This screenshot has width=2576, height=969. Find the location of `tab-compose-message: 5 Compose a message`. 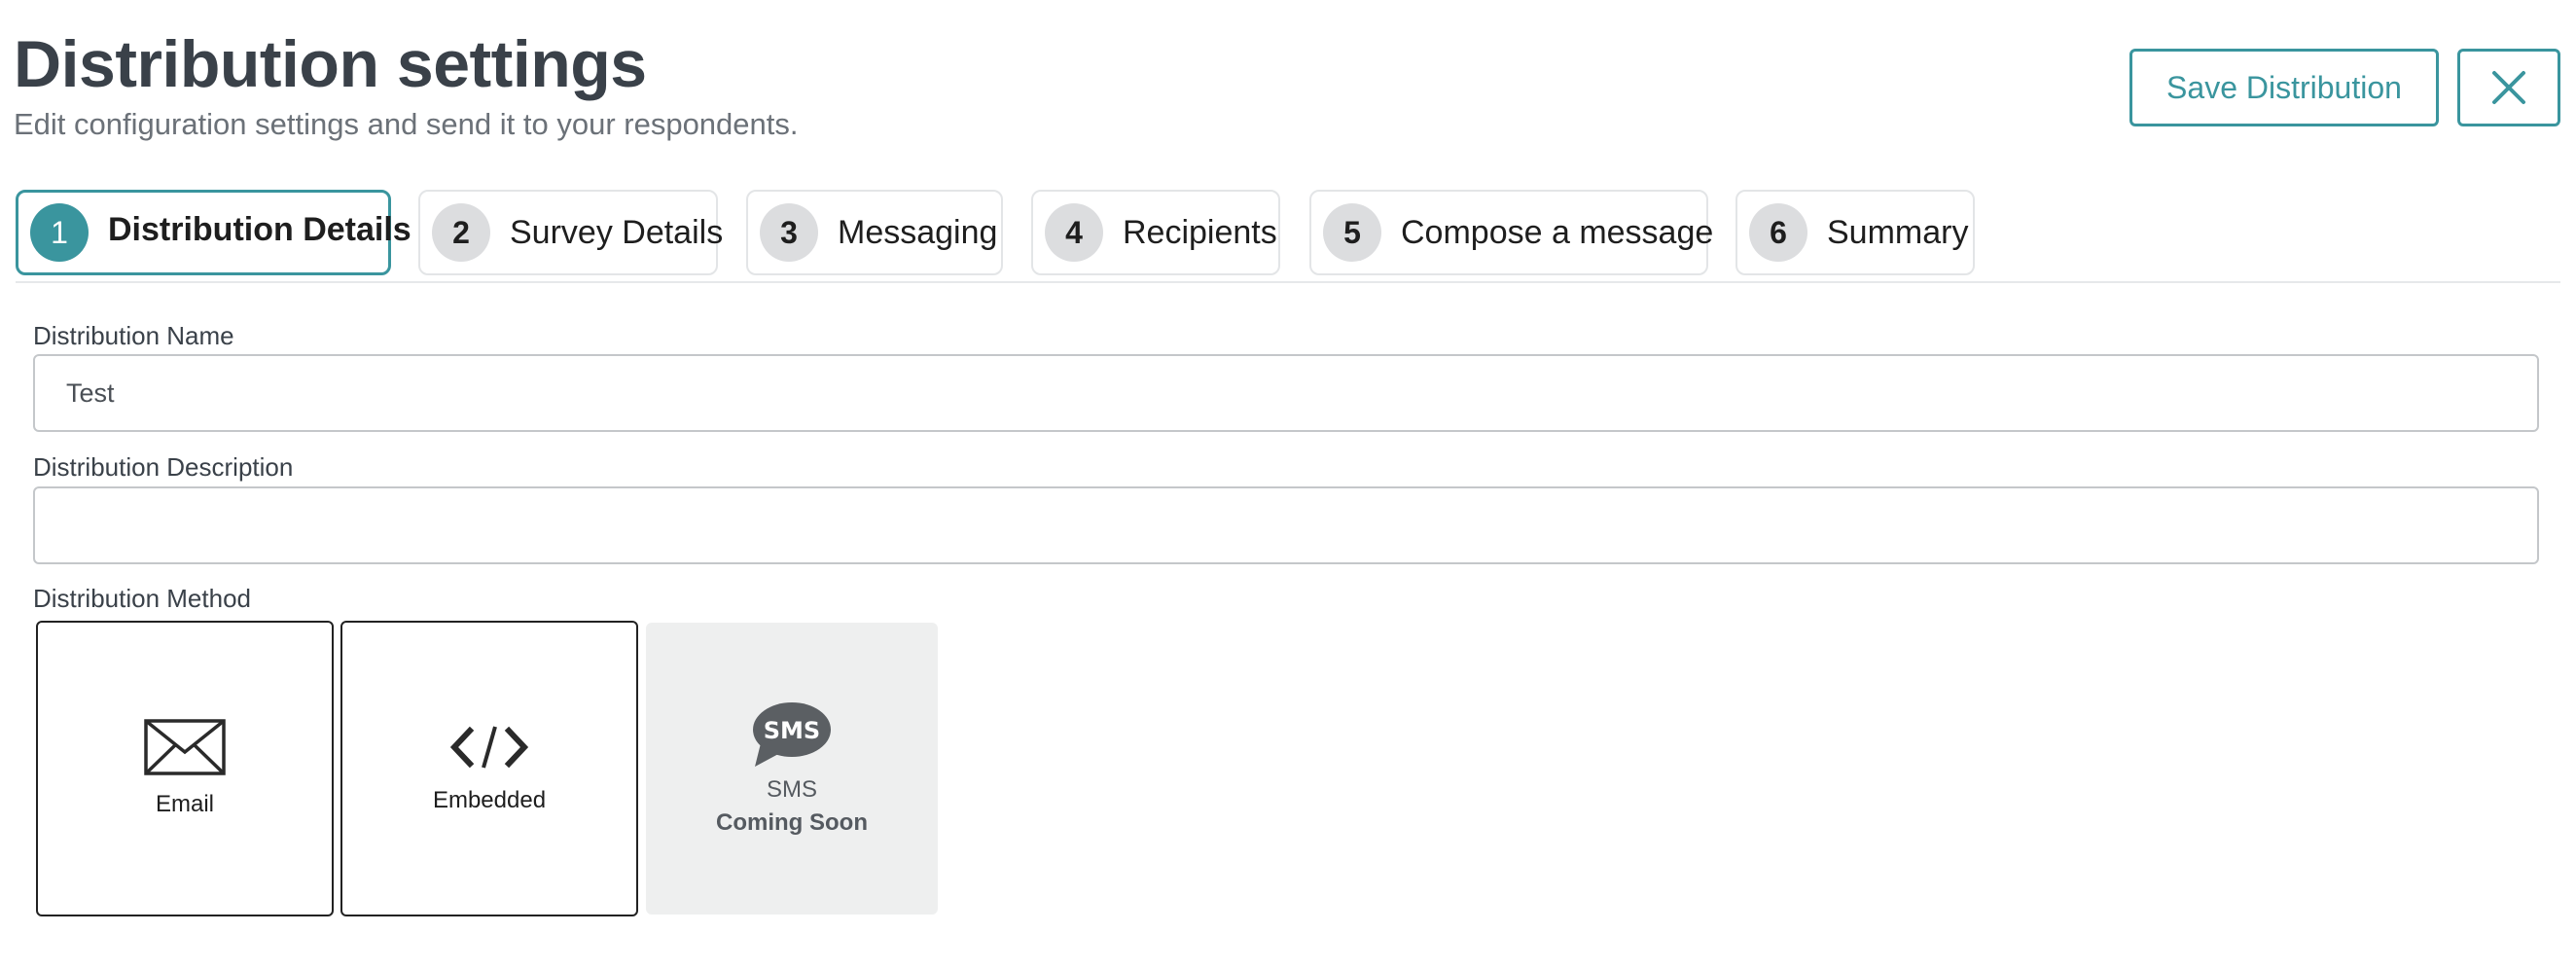

tab-compose-message: 5 Compose a message is located at coordinates (1511, 233).